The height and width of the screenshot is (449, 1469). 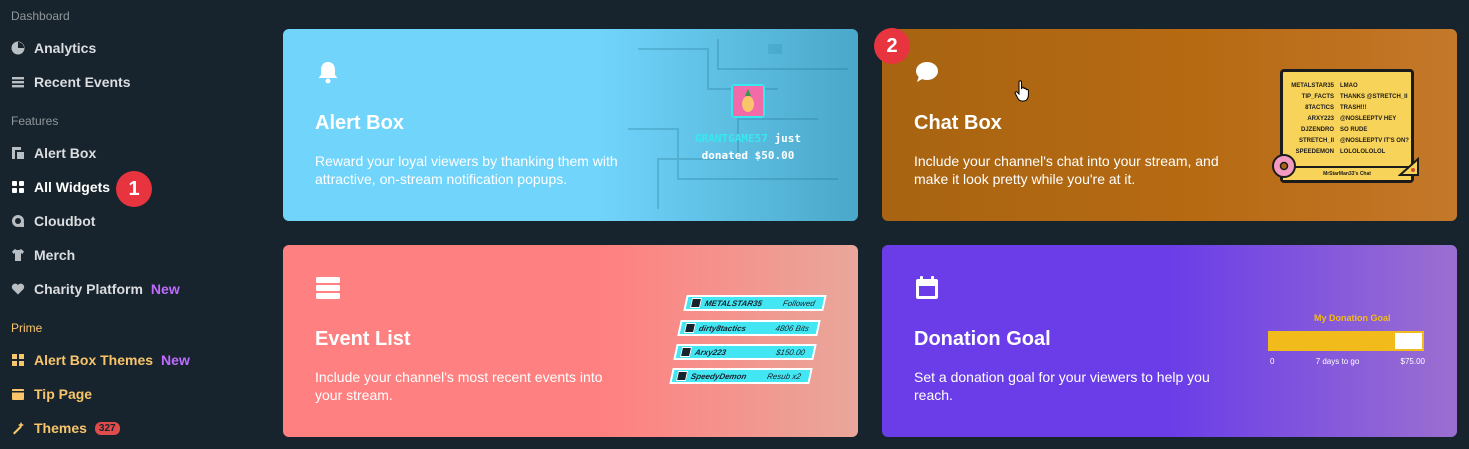 What do you see at coordinates (748, 101) in the screenshot?
I see `alert-avatar-image` at bounding box center [748, 101].